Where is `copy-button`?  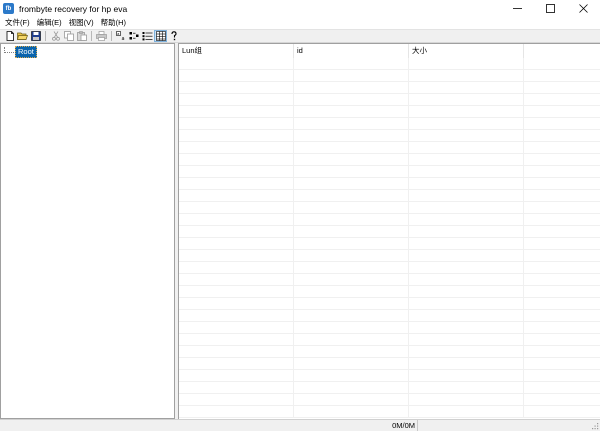 copy-button is located at coordinates (68, 36).